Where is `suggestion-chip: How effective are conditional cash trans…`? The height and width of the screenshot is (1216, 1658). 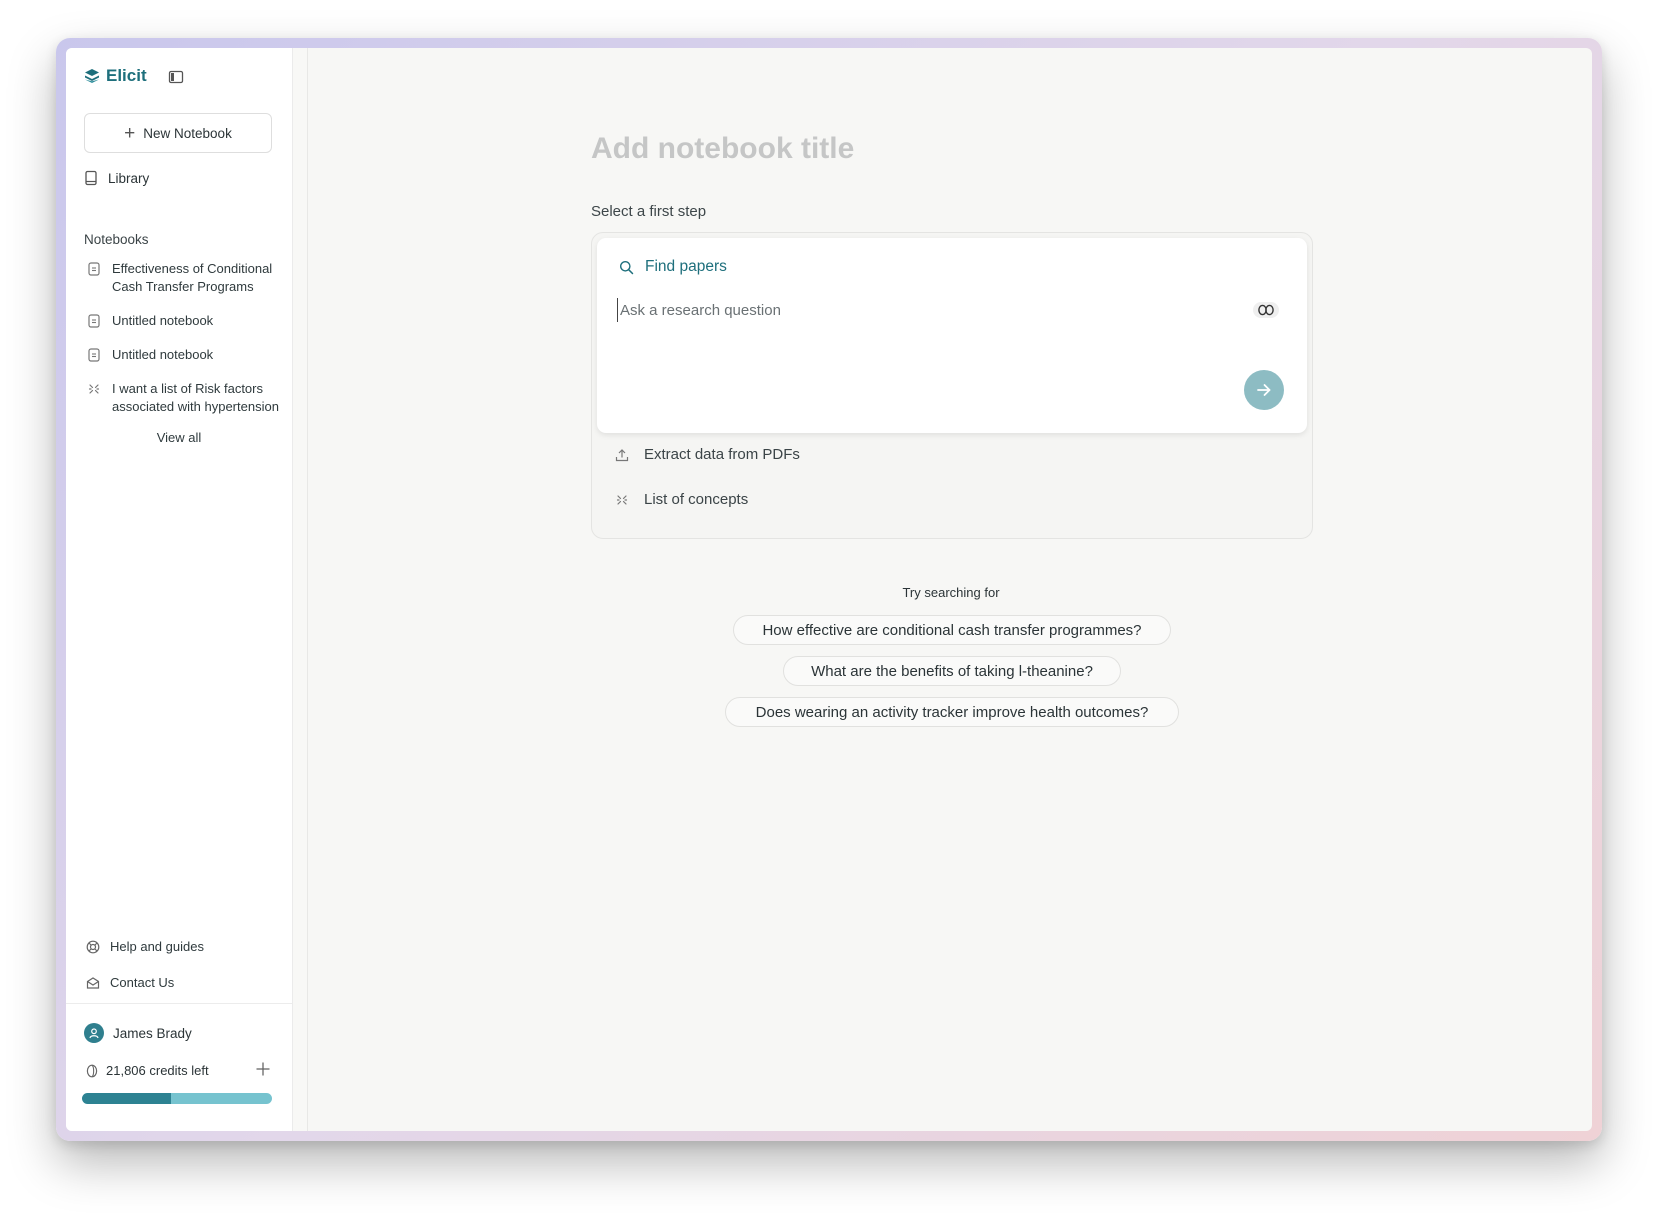
suggestion-chip: How effective are conditional cash trans… is located at coordinates (952, 630).